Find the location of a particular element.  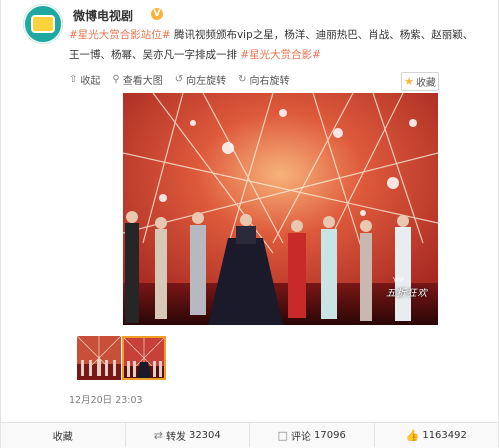

repost-button: ⇄ 转发 32304 is located at coordinates (188, 435).